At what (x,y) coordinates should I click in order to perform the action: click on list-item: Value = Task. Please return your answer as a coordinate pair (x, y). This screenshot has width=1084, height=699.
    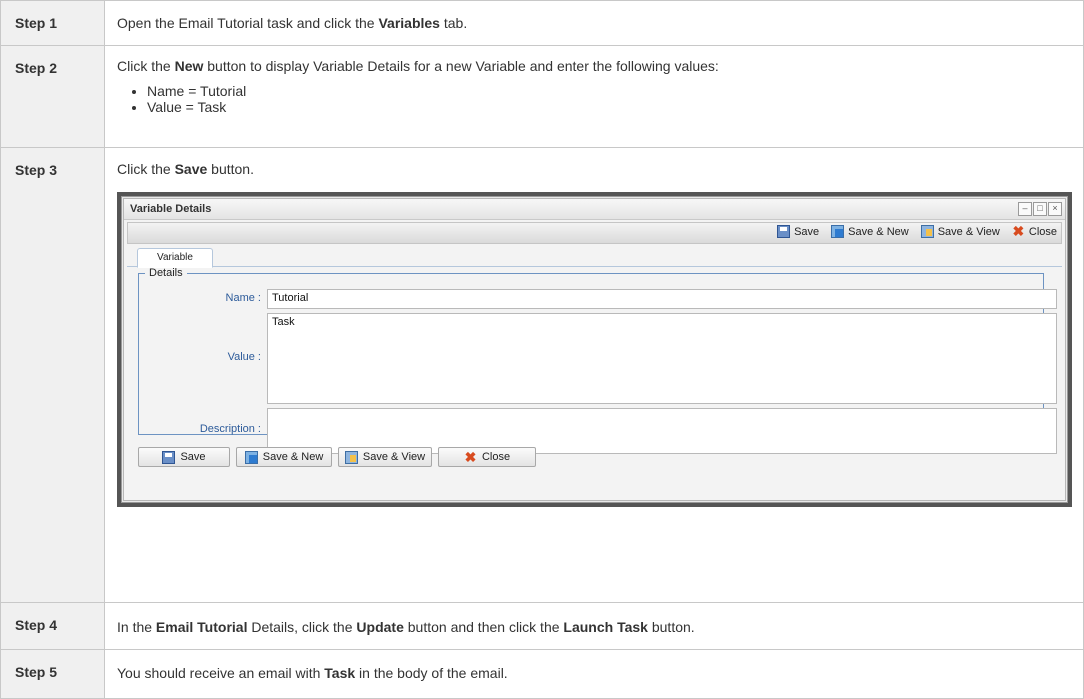
    Looking at the image, I should click on (615, 107).